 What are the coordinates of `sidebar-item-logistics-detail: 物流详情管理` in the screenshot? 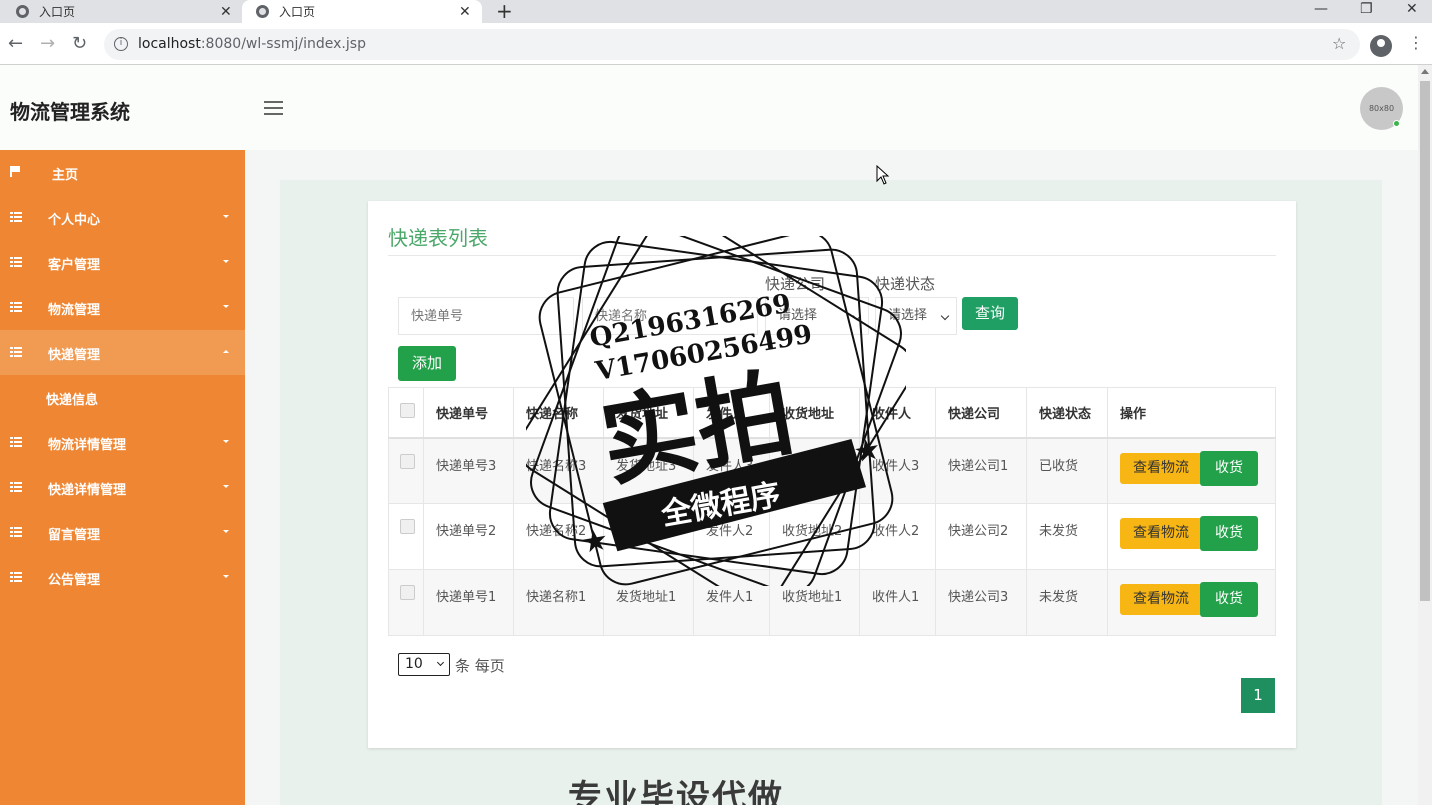 It's located at (122, 442).